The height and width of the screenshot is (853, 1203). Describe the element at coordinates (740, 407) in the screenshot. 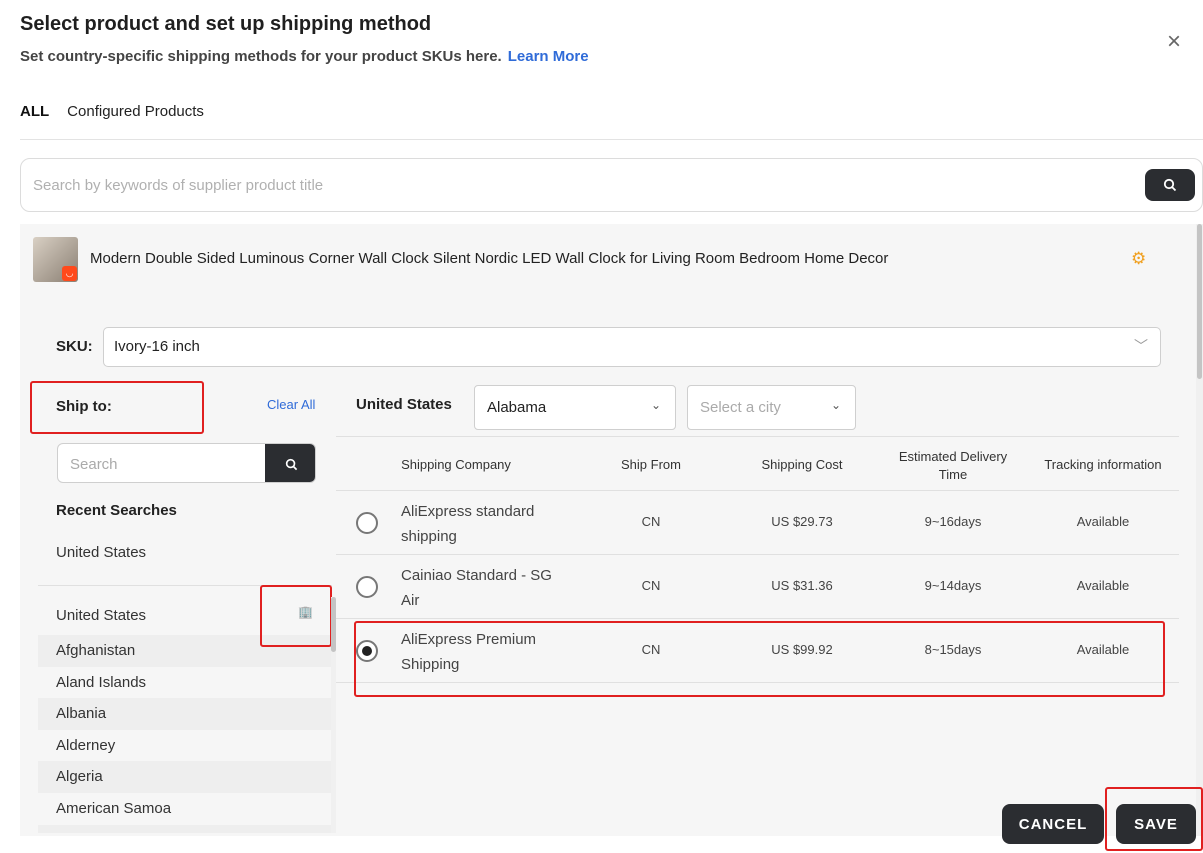

I see `city-placeholder: Select a city` at that location.